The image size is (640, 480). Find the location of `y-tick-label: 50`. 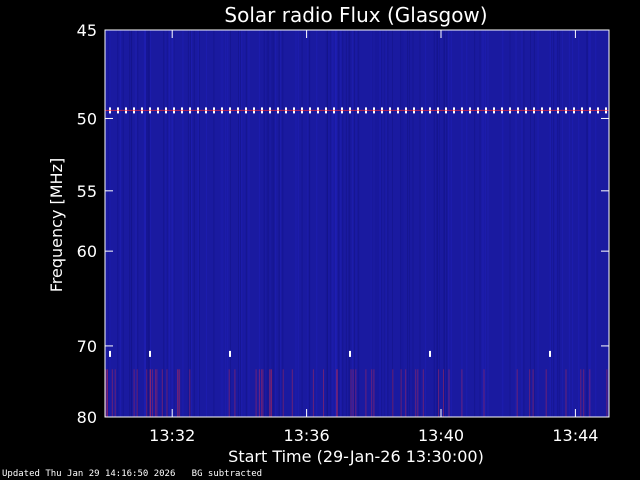

y-tick-label: 50 is located at coordinates (87, 118).